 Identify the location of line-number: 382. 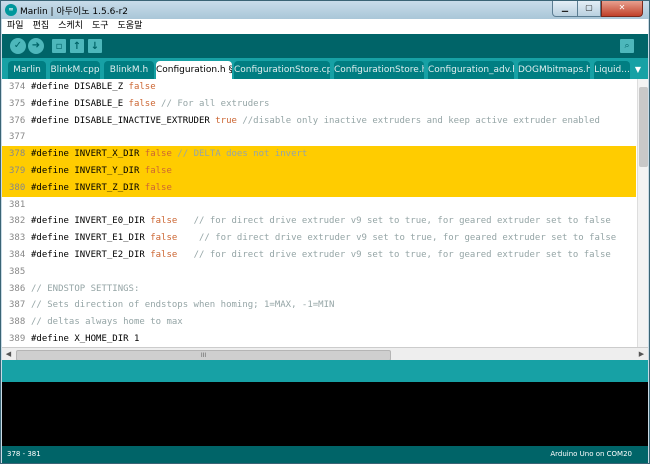
(17, 221).